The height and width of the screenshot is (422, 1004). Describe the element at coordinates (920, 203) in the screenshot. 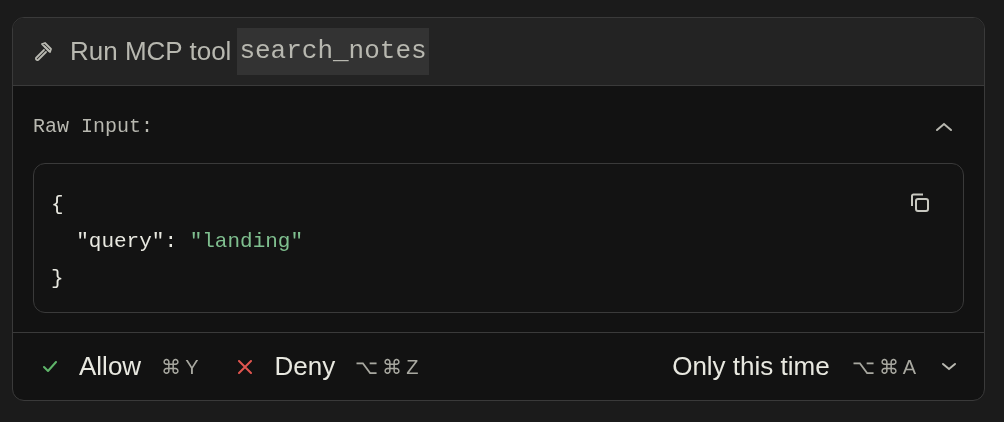

I see `copy-icon` at that location.